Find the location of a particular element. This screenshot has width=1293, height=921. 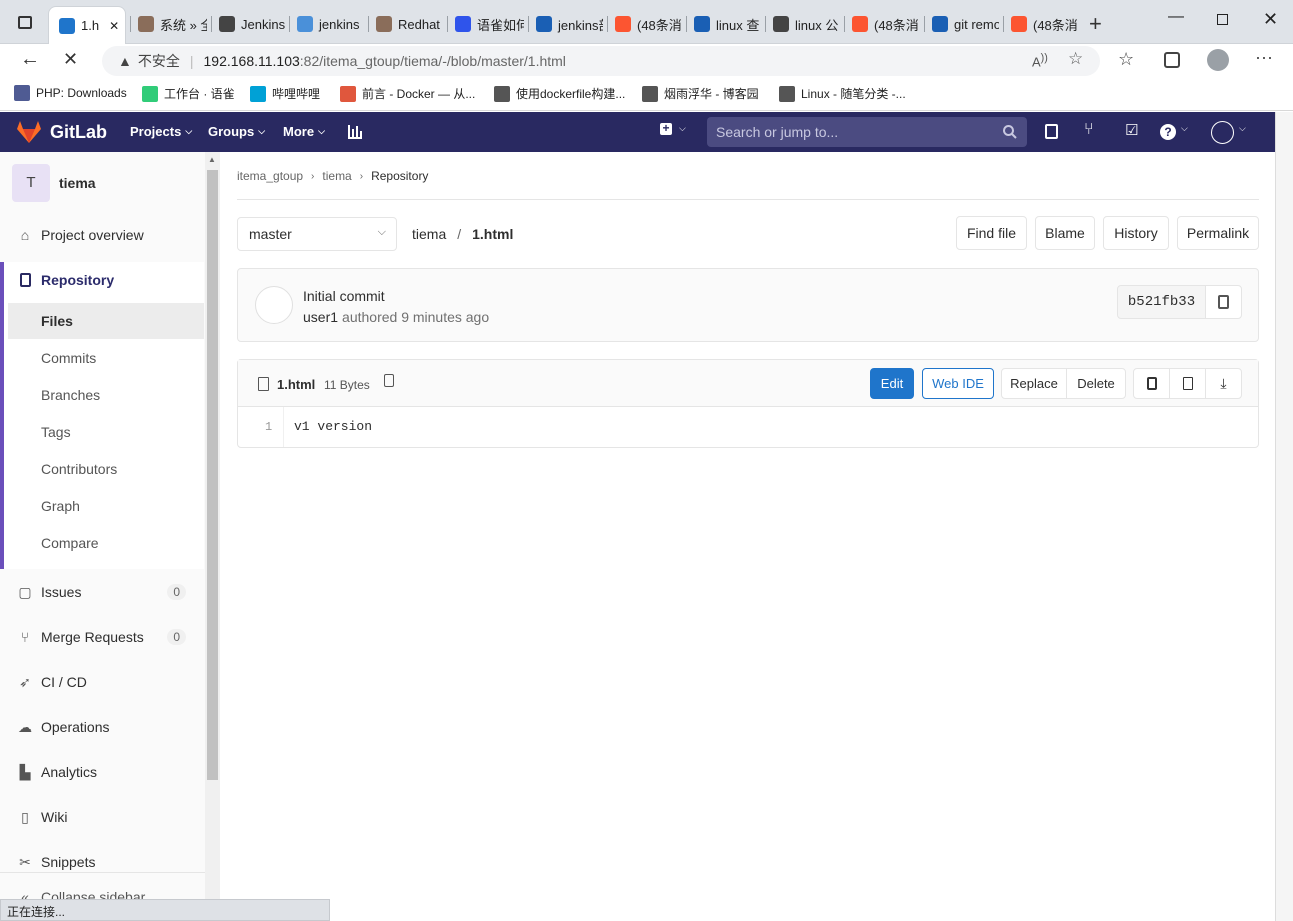

bookmark-item: 烟雨浮华 - 博客园 is located at coordinates (700, 93).